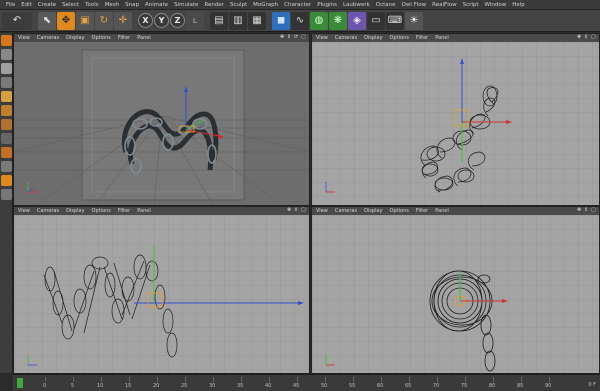 The width and height of the screenshot is (600, 391). I want to click on y-axis-lock-button: Y, so click(161, 20).